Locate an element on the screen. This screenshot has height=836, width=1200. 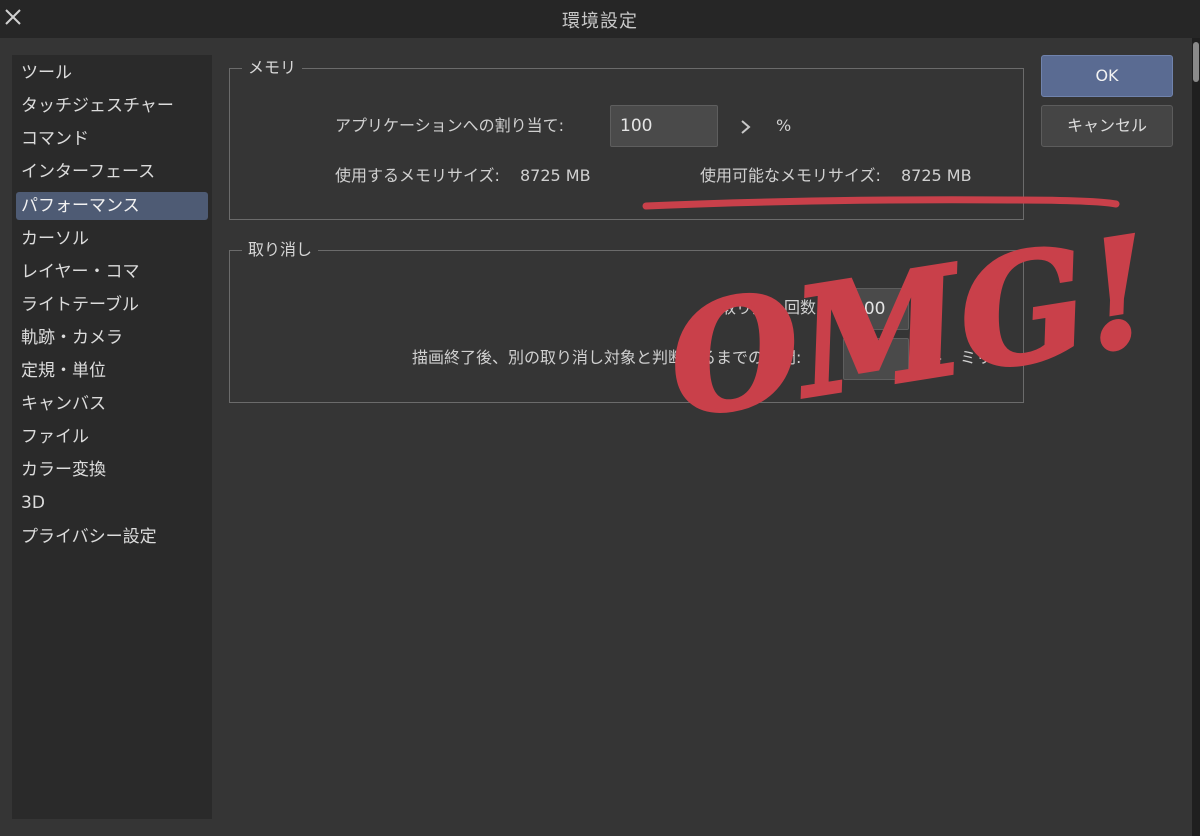
sidebar-item-command: コマンド is located at coordinates (112, 139).